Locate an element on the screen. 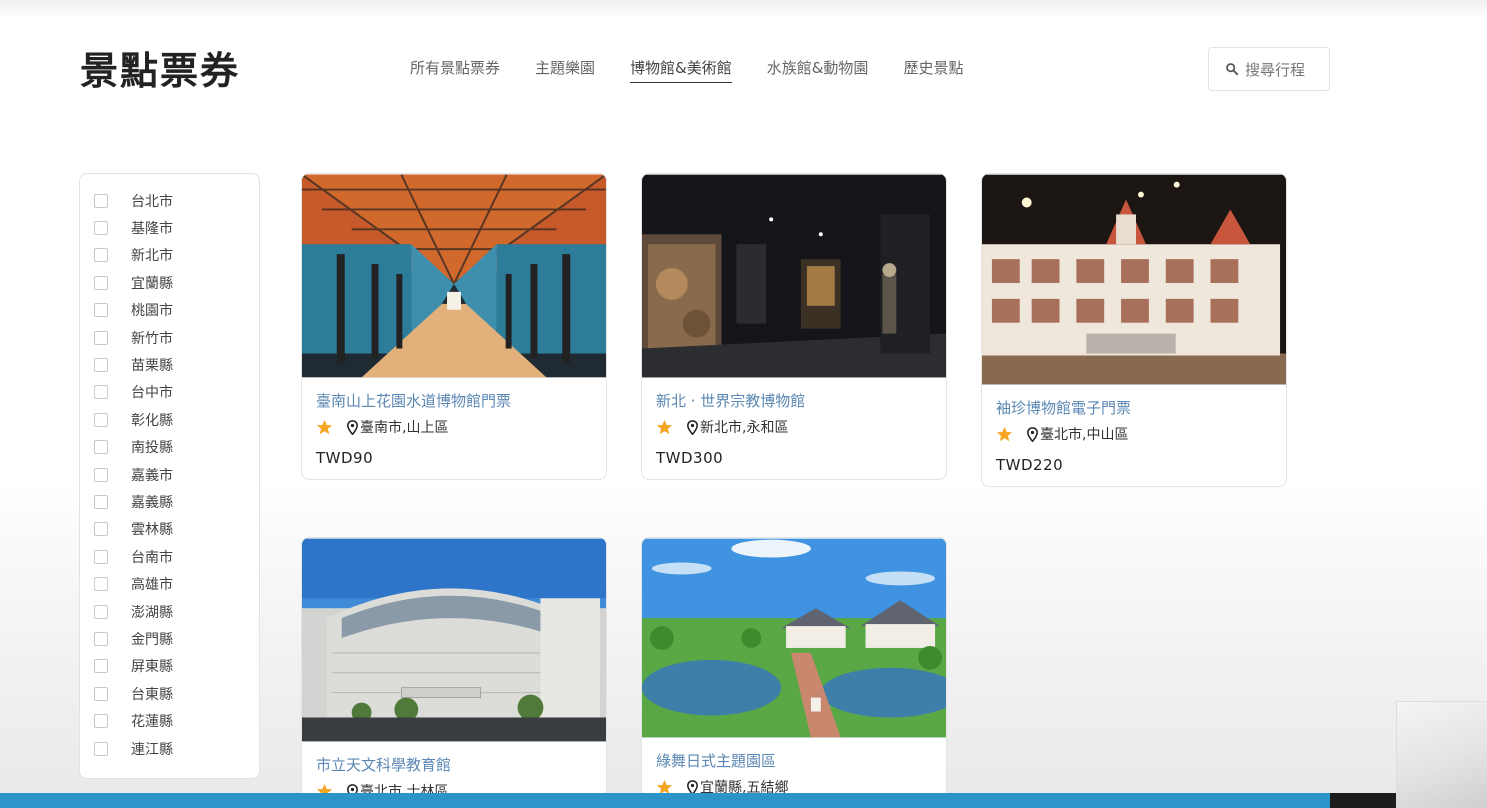 The width and height of the screenshot is (1487, 808). city-filter-item: 南投縣 is located at coordinates (169, 447).